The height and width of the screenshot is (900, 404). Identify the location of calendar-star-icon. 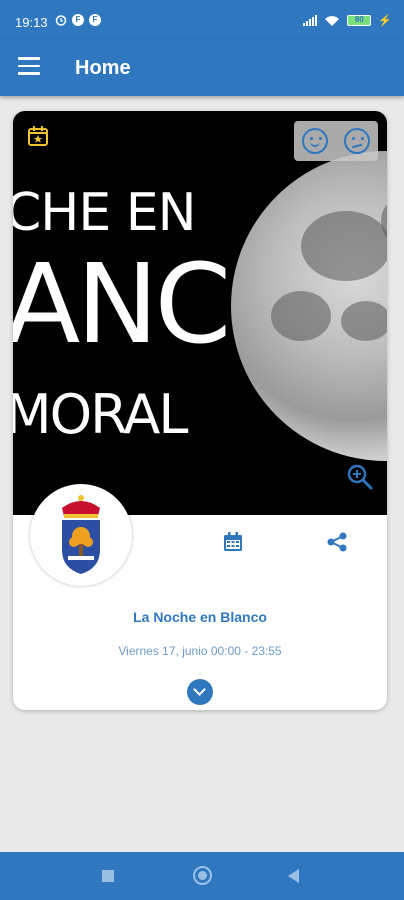
(38, 136).